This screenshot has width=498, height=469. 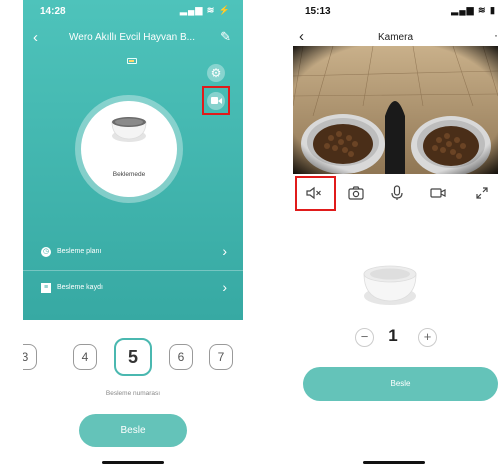 I want to click on gear-icon: ⚙, so click(x=216, y=73).